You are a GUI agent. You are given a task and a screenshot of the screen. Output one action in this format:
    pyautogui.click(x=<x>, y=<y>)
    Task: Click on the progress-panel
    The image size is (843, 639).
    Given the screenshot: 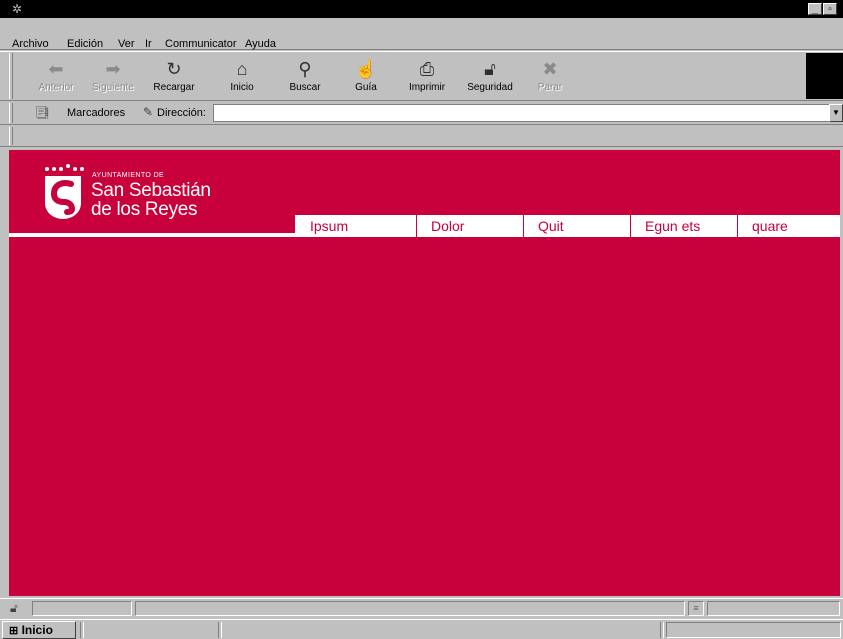 What is the action you would take?
    pyautogui.click(x=82, y=608)
    